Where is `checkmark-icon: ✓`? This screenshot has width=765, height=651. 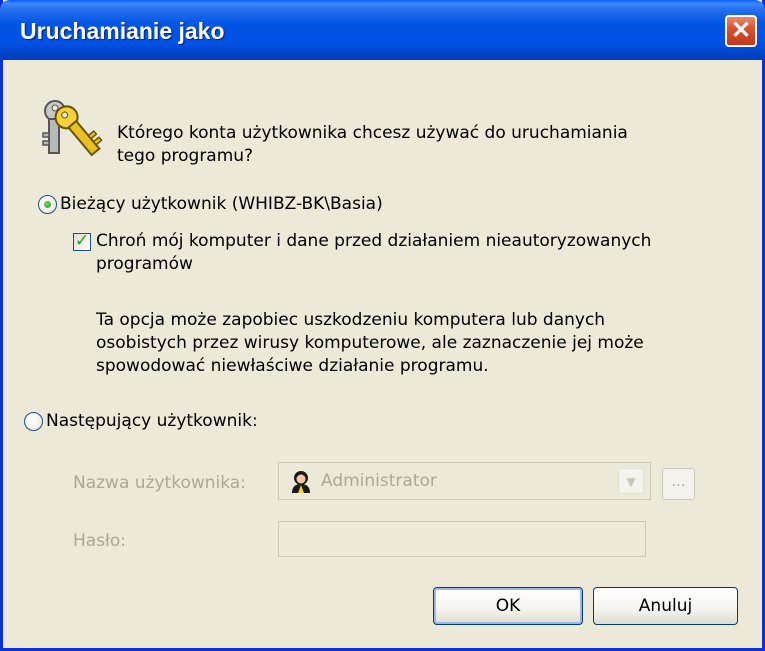 checkmark-icon: ✓ is located at coordinates (82, 241).